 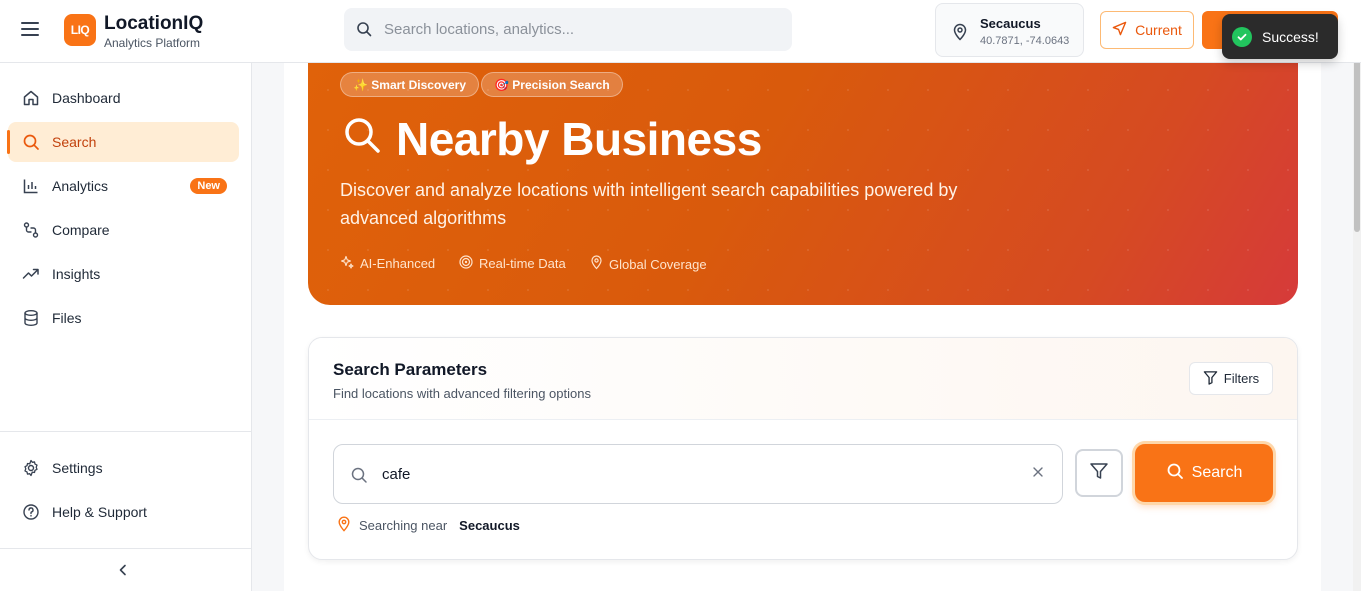 What do you see at coordinates (1025, 41) in the screenshot?
I see `location-coords: 40.7871, -74.0643` at bounding box center [1025, 41].